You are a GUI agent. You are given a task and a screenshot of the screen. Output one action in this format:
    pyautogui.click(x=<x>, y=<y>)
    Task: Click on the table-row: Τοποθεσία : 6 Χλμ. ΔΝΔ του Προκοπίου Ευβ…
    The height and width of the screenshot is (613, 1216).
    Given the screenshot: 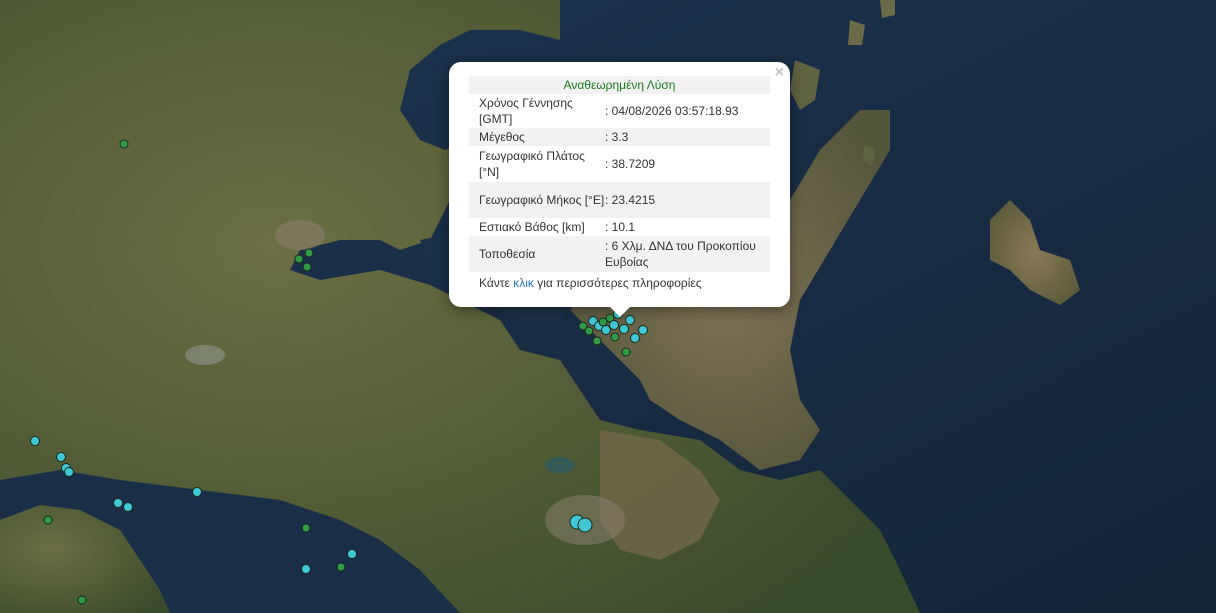 What is the action you would take?
    pyautogui.click(x=619, y=254)
    